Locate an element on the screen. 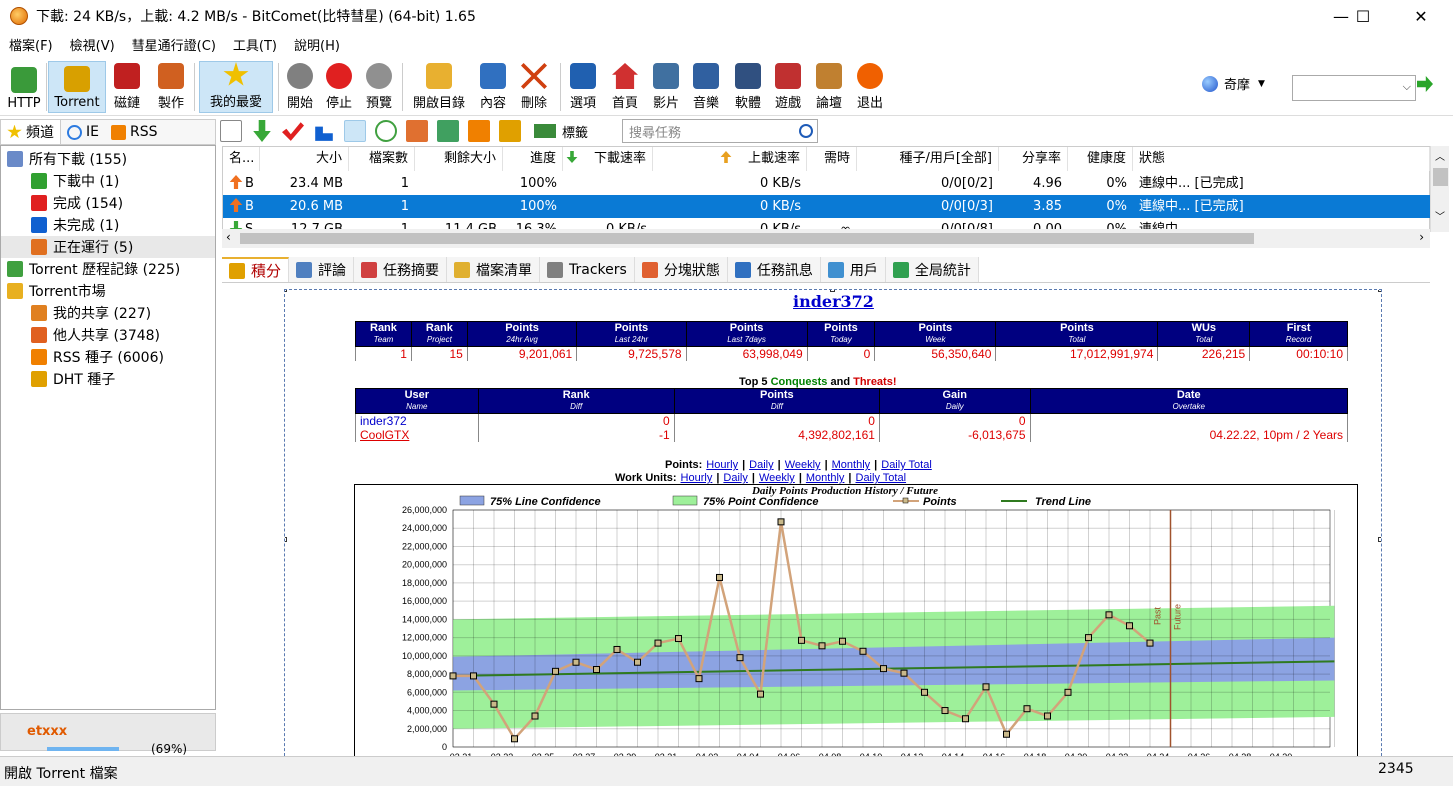  column-header: 種子/用戶[全部] is located at coordinates (928, 159).